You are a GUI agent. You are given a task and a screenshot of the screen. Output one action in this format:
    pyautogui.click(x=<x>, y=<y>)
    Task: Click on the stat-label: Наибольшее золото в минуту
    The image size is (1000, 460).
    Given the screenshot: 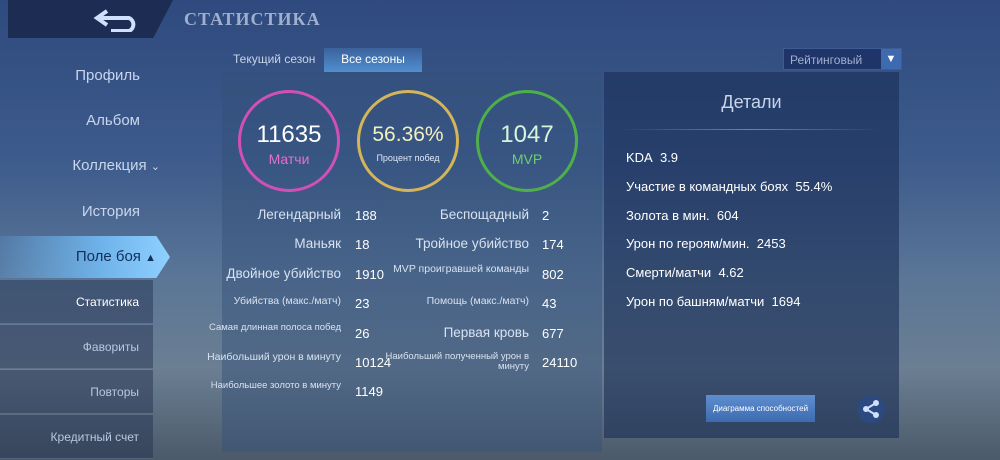 What is the action you would take?
    pyautogui.click(x=275, y=385)
    